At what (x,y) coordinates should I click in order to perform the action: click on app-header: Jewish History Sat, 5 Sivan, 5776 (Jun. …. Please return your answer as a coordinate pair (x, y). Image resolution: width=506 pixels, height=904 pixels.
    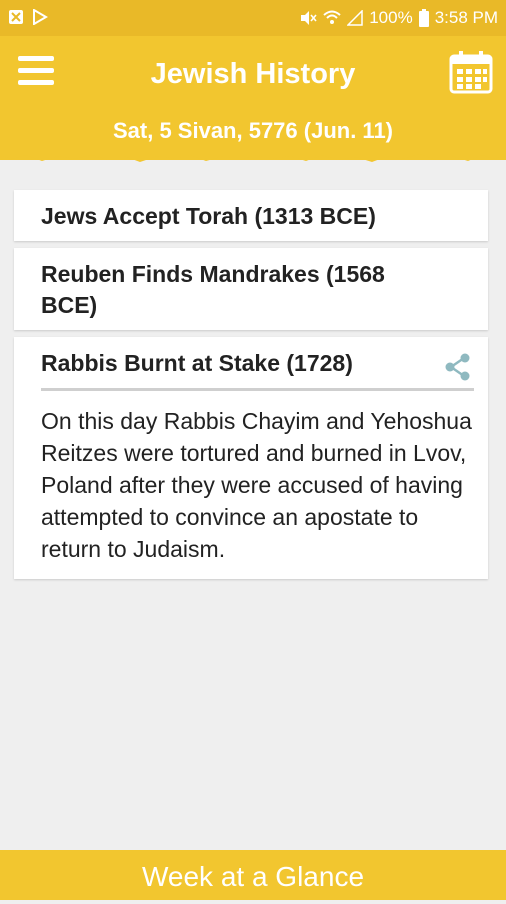
    Looking at the image, I should click on (253, 98).